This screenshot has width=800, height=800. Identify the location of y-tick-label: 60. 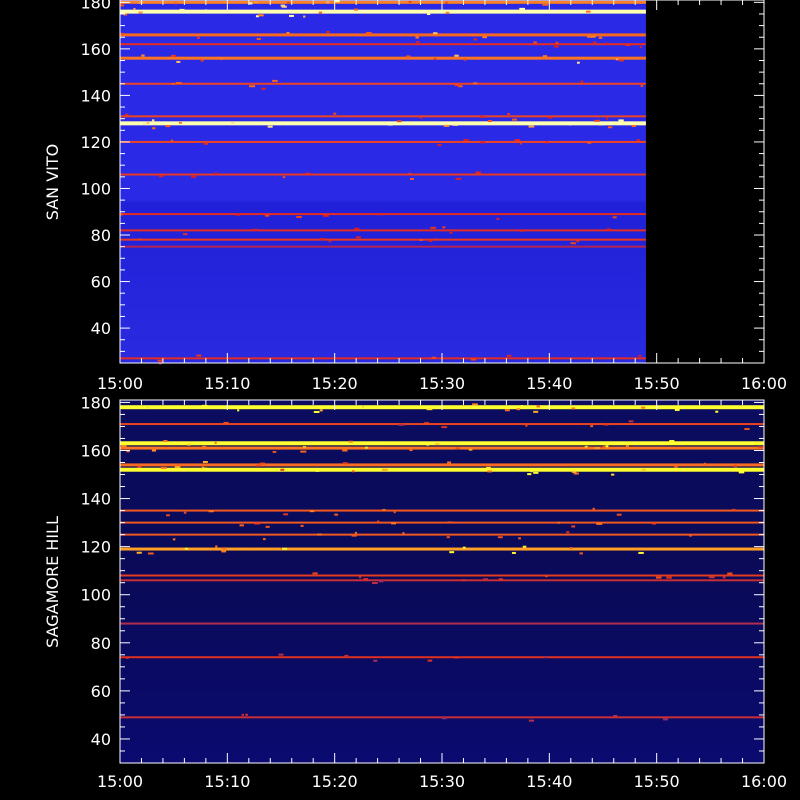
(101, 691).